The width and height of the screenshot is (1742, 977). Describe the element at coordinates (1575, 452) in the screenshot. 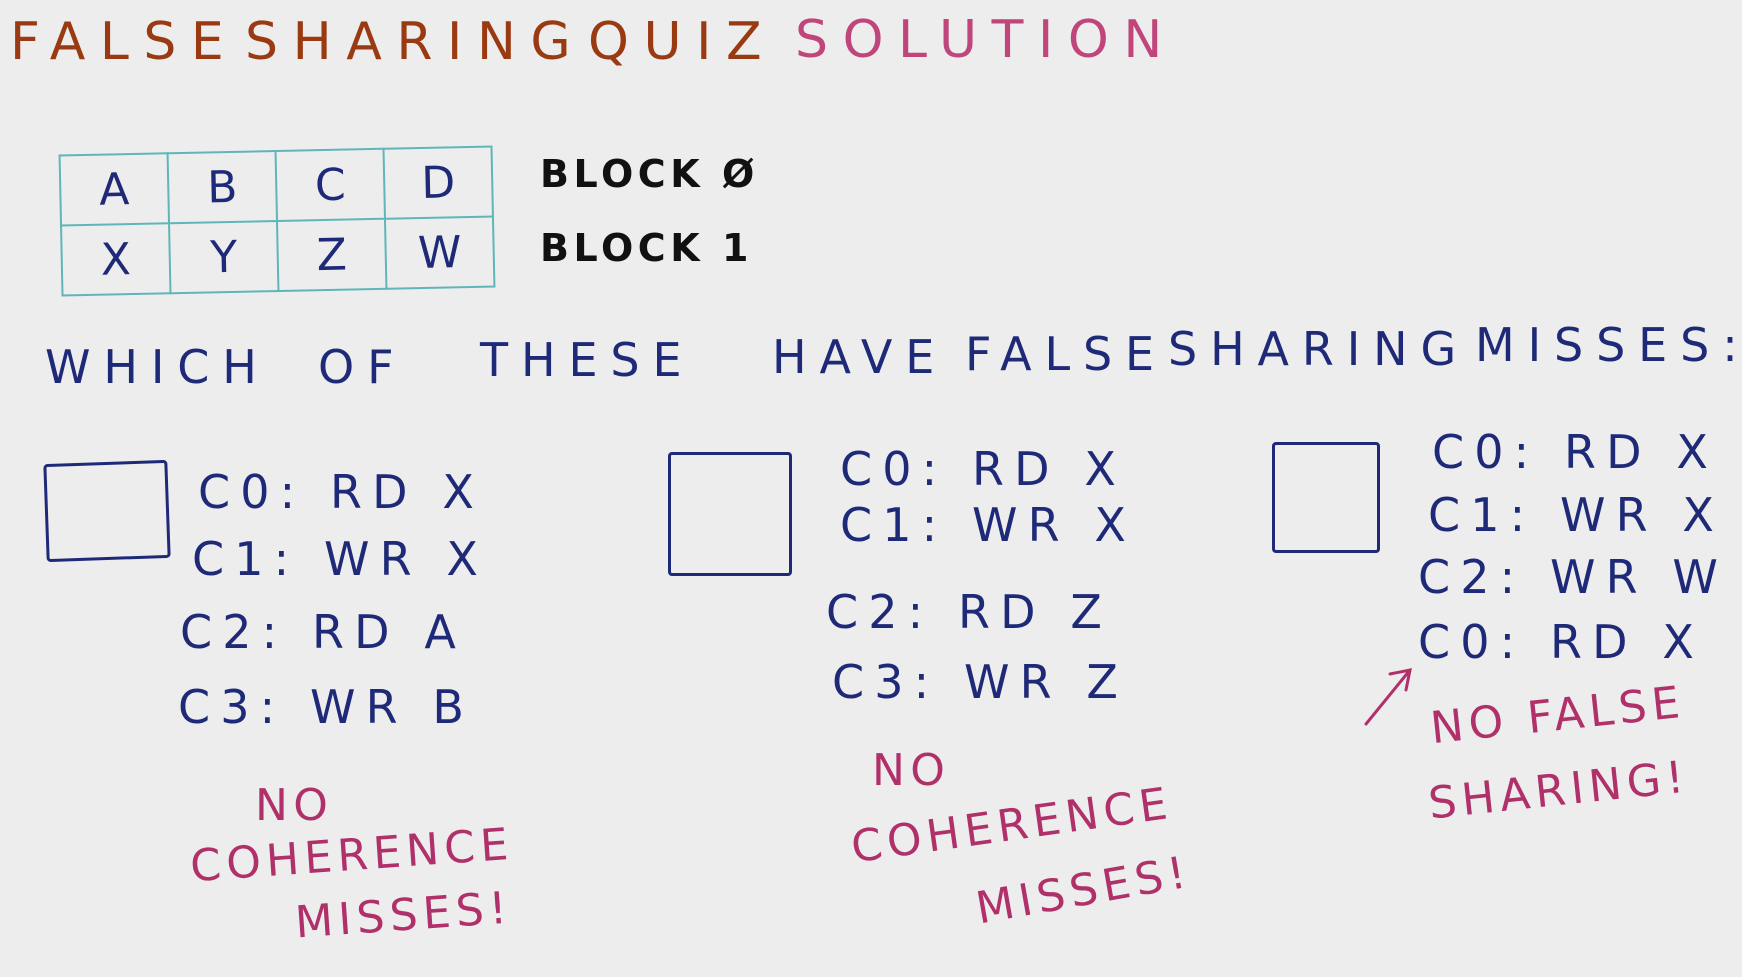

I see `option-3-line-1: C0: RD X` at that location.